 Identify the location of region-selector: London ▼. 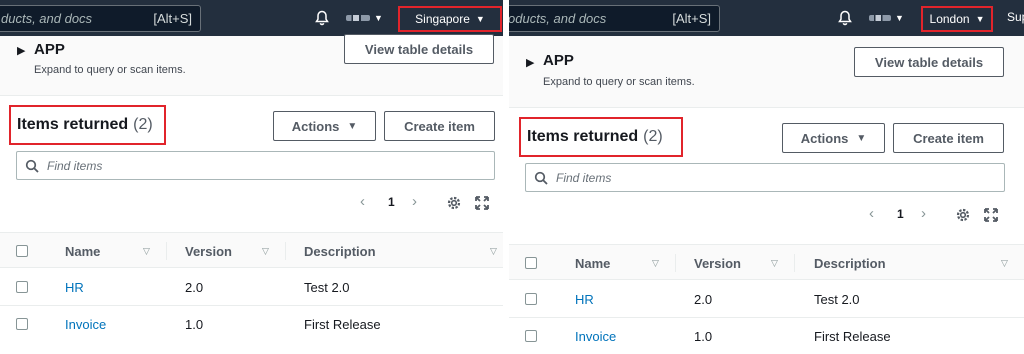
(957, 19).